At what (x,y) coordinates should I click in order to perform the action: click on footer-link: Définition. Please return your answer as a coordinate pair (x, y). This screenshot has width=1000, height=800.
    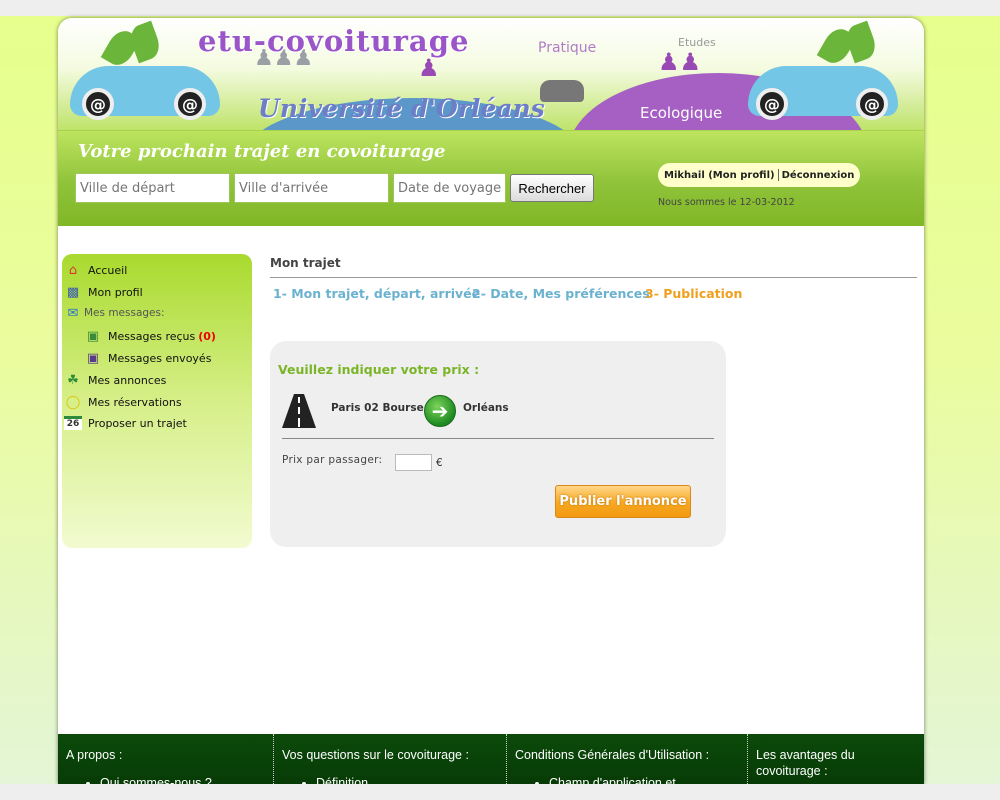
    Looking at the image, I should click on (342, 779).